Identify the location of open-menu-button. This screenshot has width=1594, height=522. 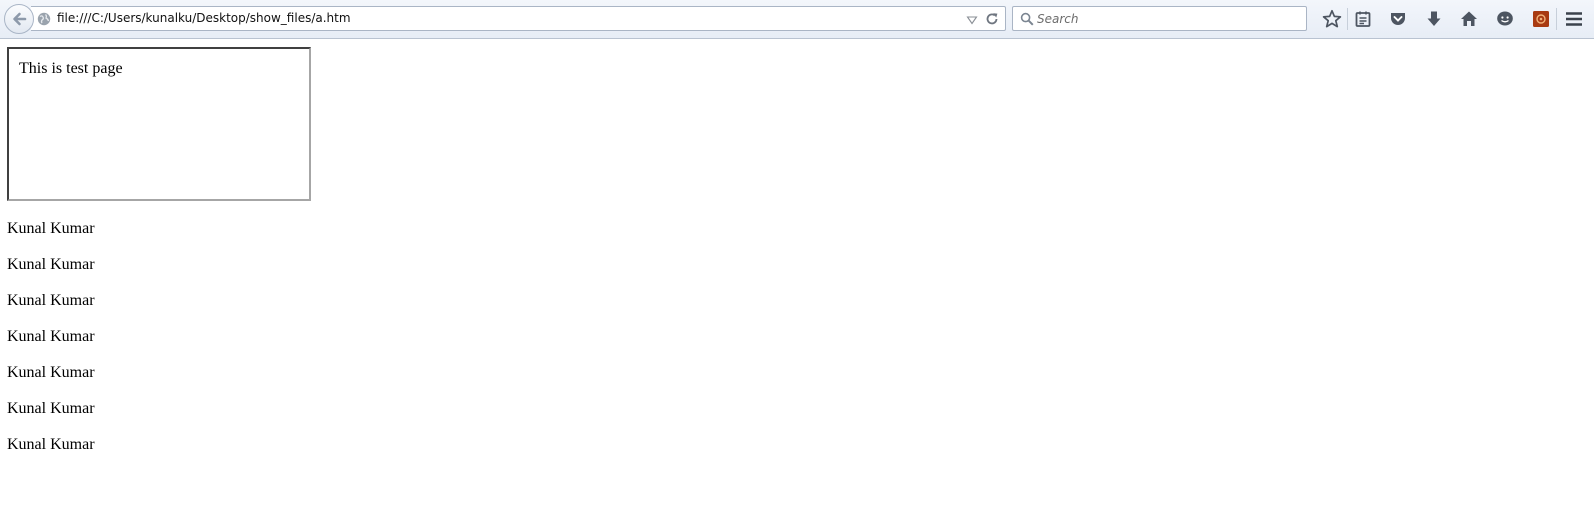
(1574, 19).